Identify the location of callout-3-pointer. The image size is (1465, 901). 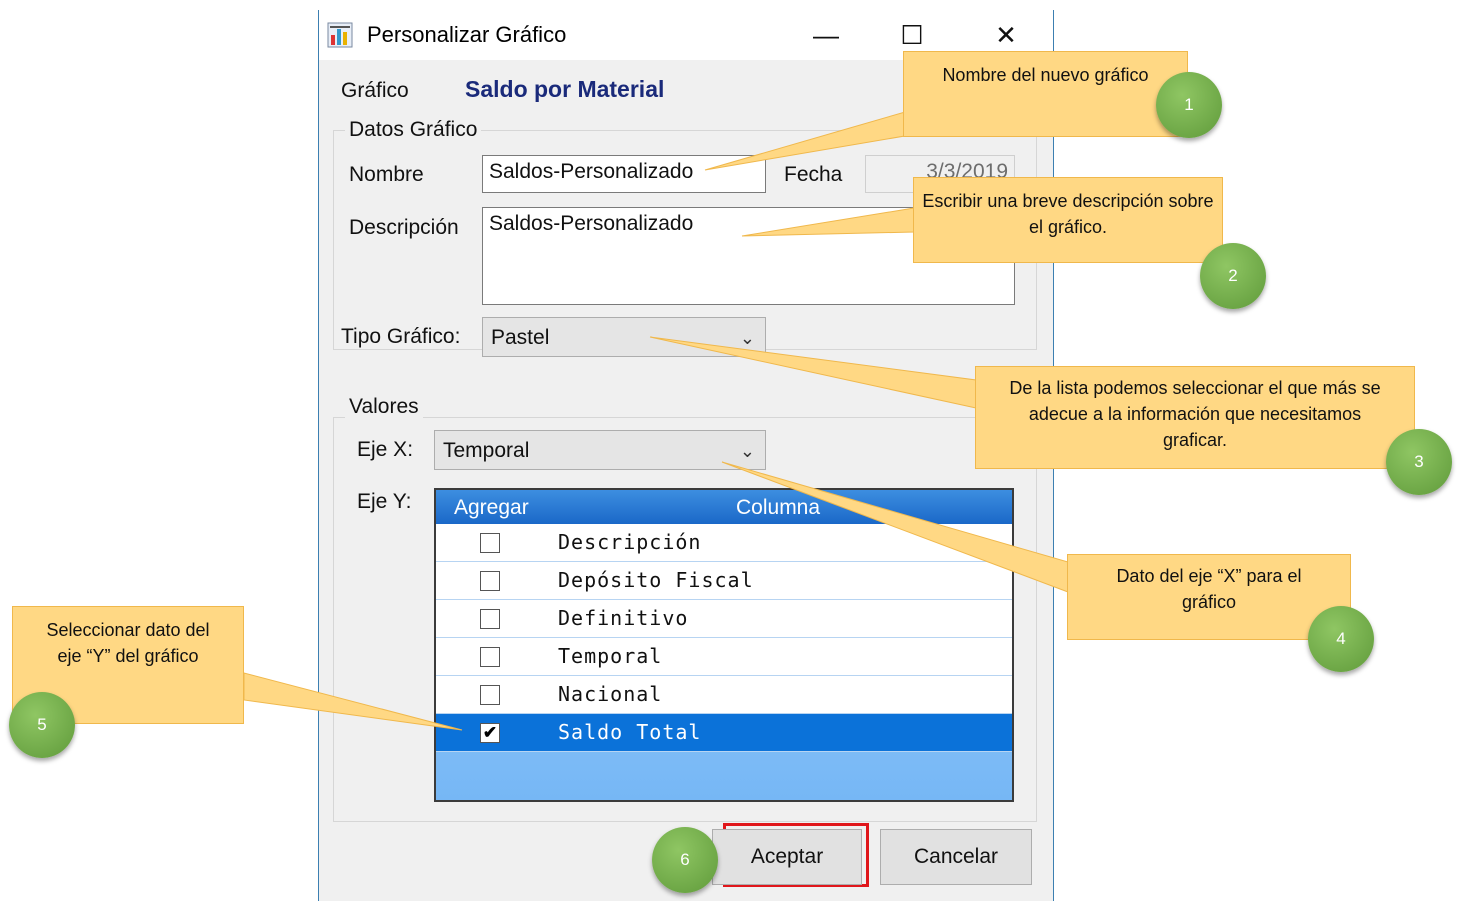
(813, 372).